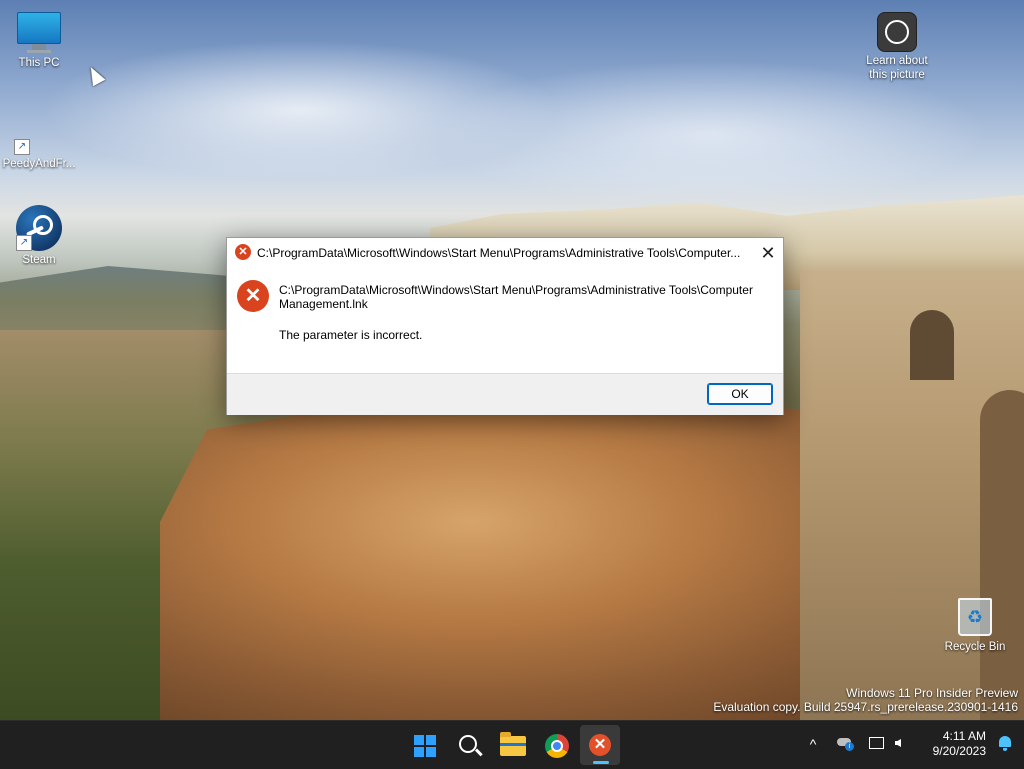  Describe the element at coordinates (897, 32) in the screenshot. I see `learn-about-picture-icon` at that location.